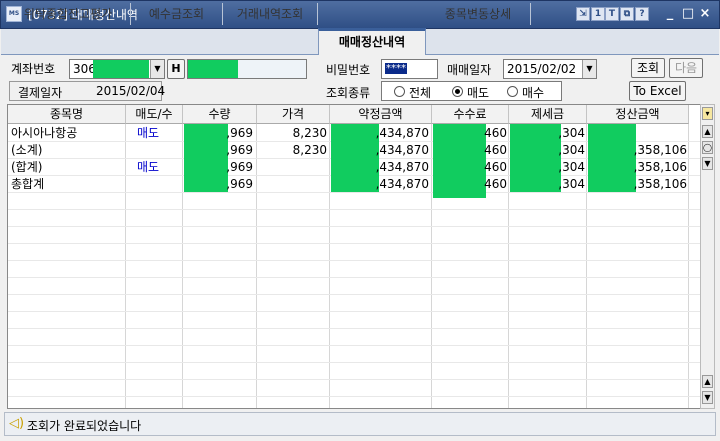 The image size is (720, 441). What do you see at coordinates (154, 114) in the screenshot?
I see `col-header-side: 매도/수` at bounding box center [154, 114].